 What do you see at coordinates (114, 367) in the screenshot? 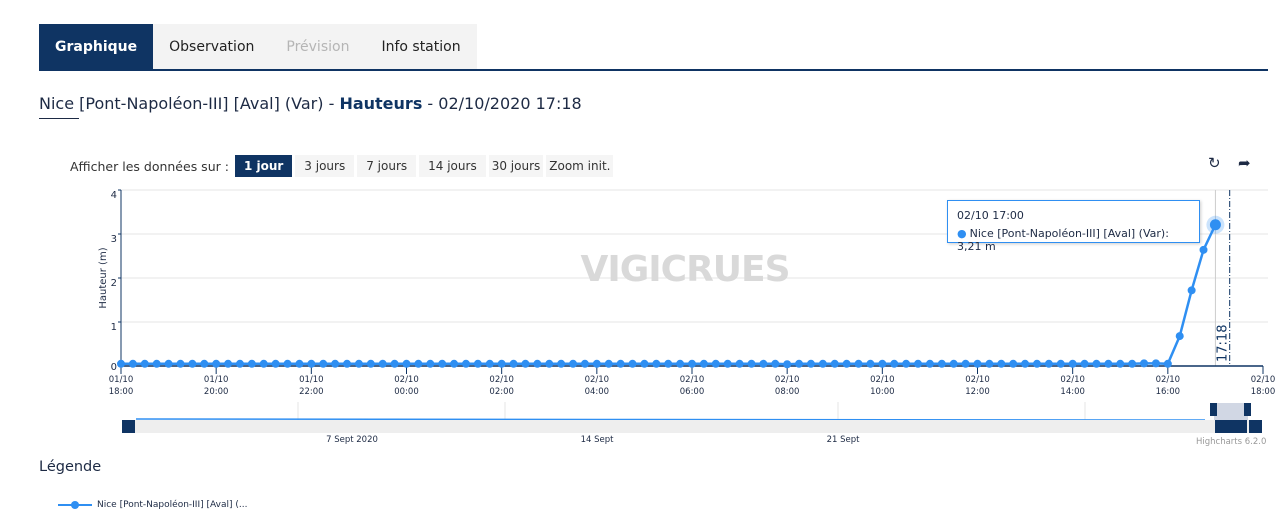
I see `y-tick-label: 0` at bounding box center [114, 367].